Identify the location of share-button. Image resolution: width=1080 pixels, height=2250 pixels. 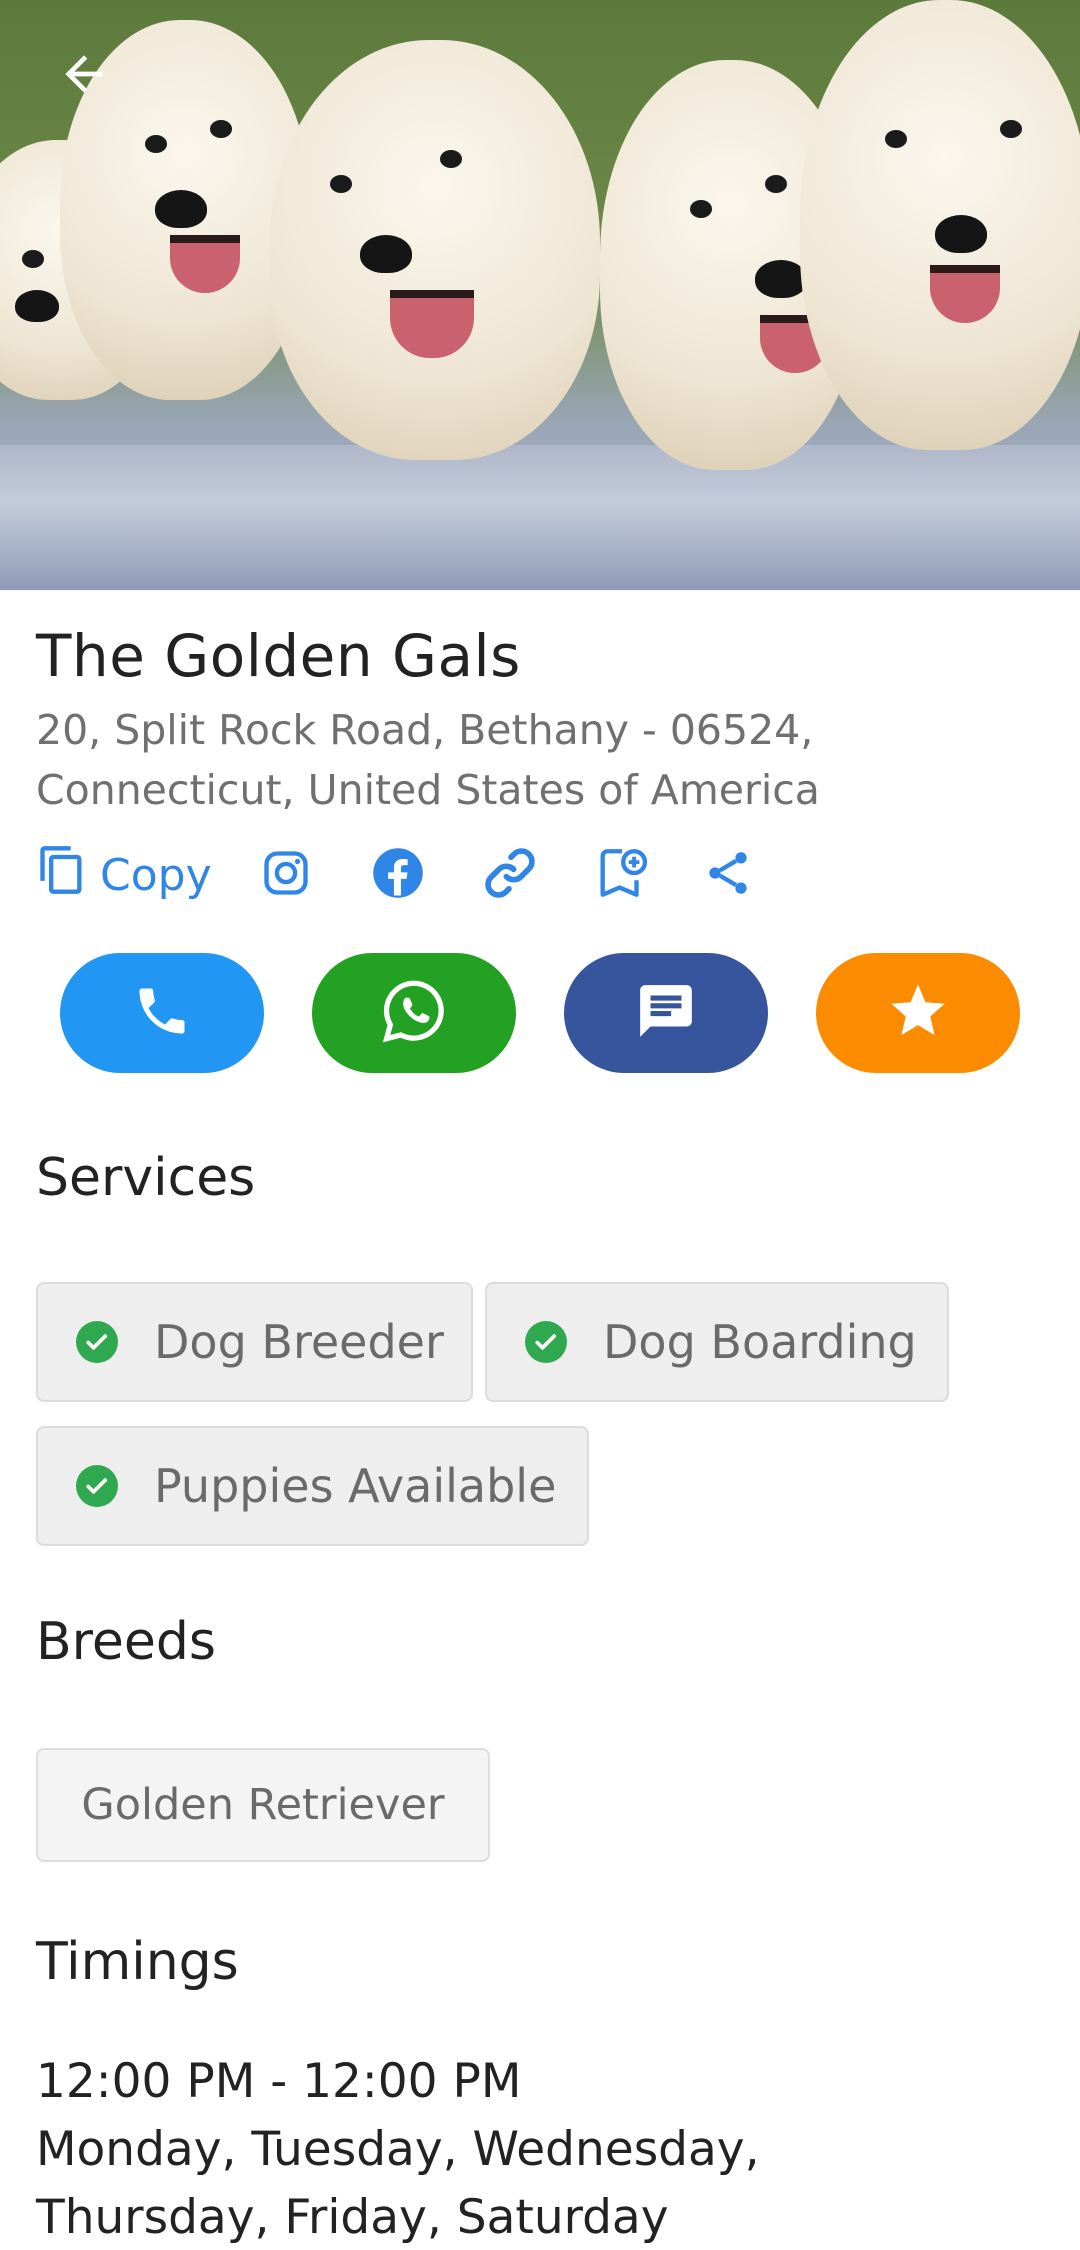
(728, 875).